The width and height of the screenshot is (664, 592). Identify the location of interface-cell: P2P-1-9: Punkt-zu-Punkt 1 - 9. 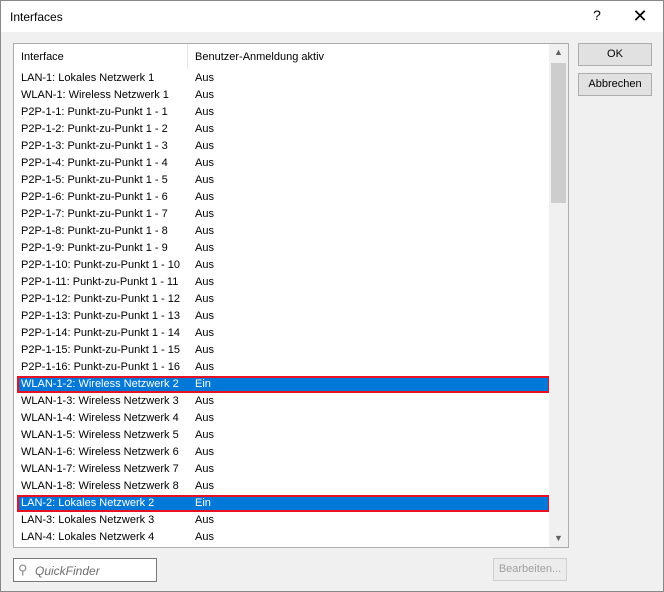
(94, 248).